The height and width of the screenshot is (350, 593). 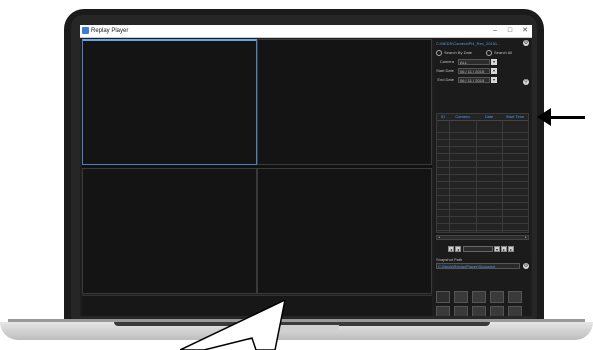 What do you see at coordinates (525, 31) in the screenshot?
I see `close-button: ✕` at bounding box center [525, 31].